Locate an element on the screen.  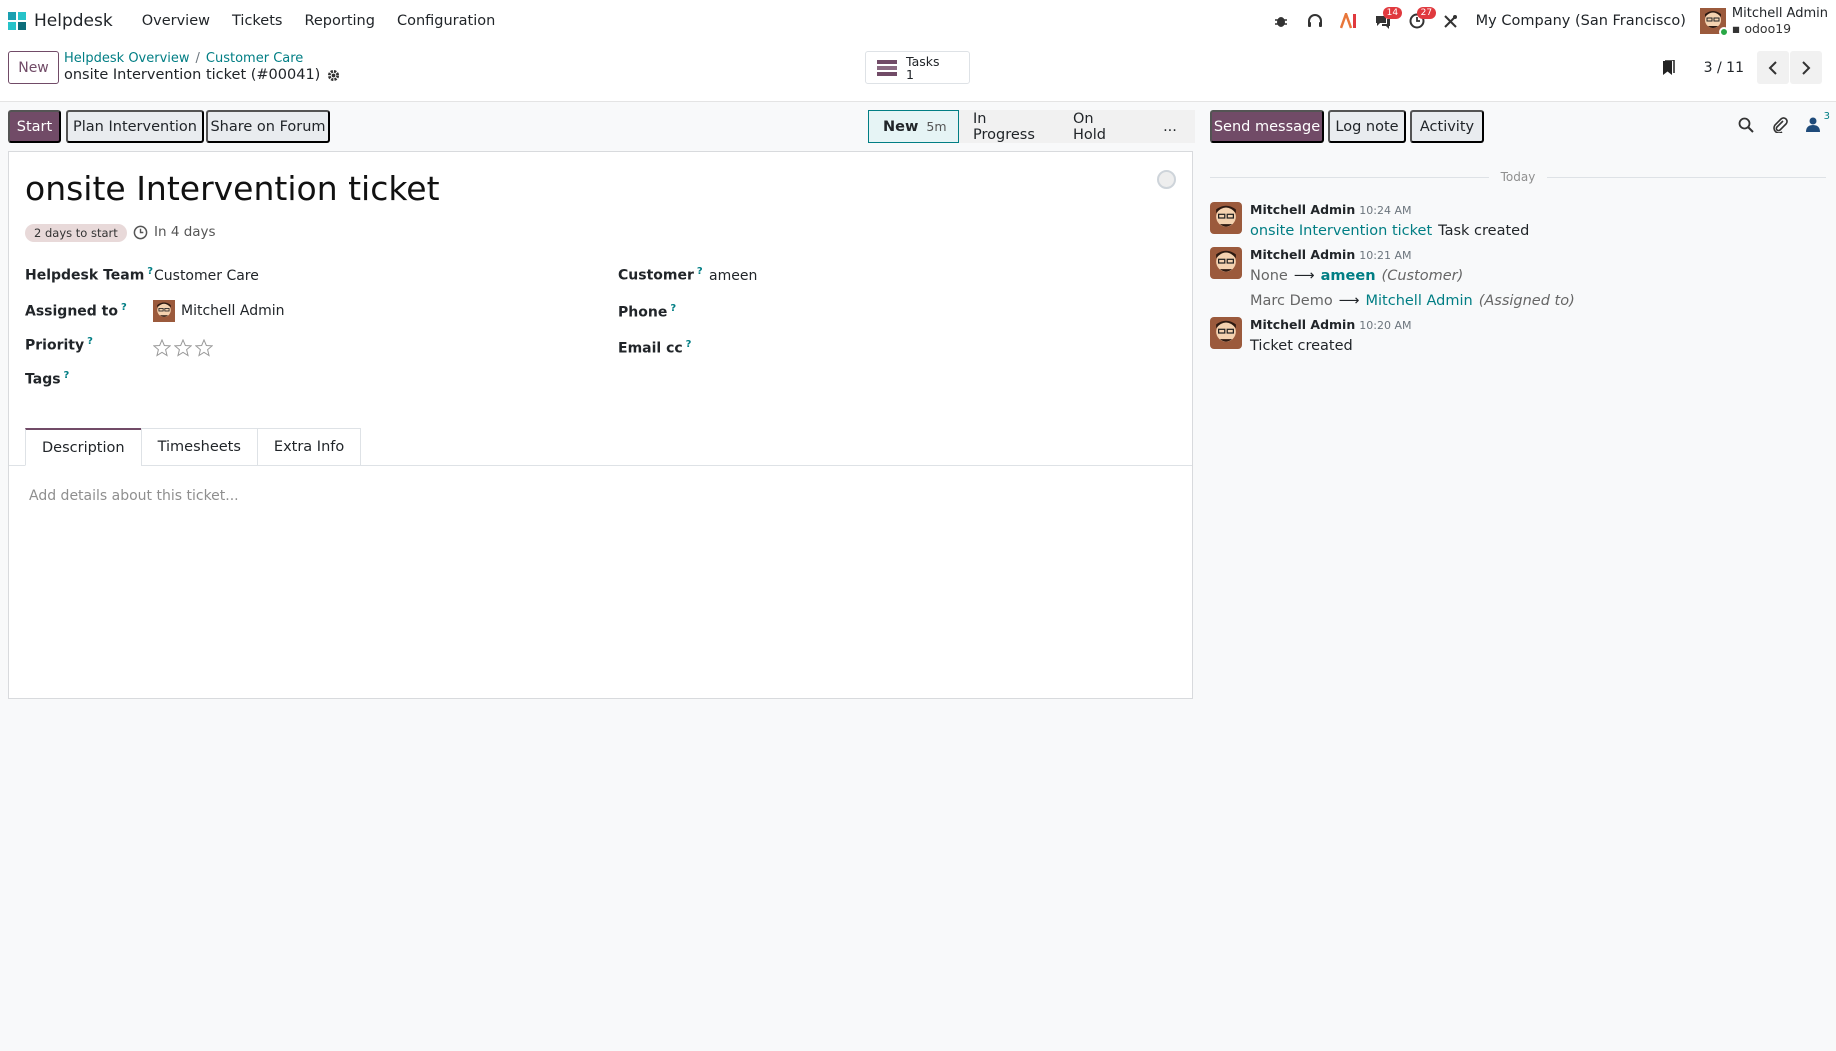
tab-extra-info: Extra Info is located at coordinates (309, 447).